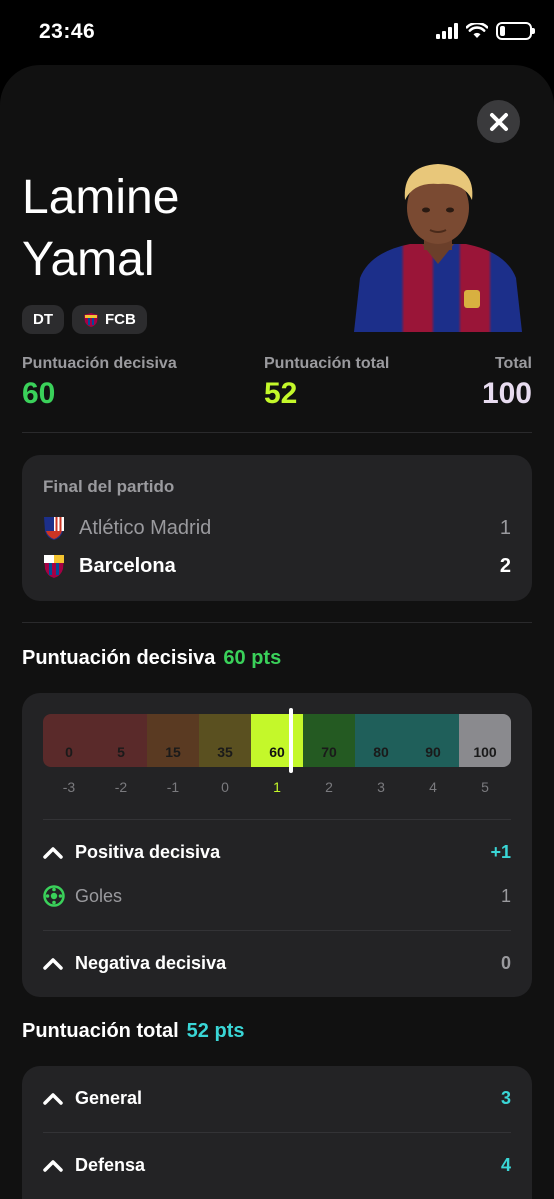 Image resolution: width=554 pixels, height=1199 pixels. What do you see at coordinates (329, 787) in the screenshot?
I see `scale-point-label: 2` at bounding box center [329, 787].